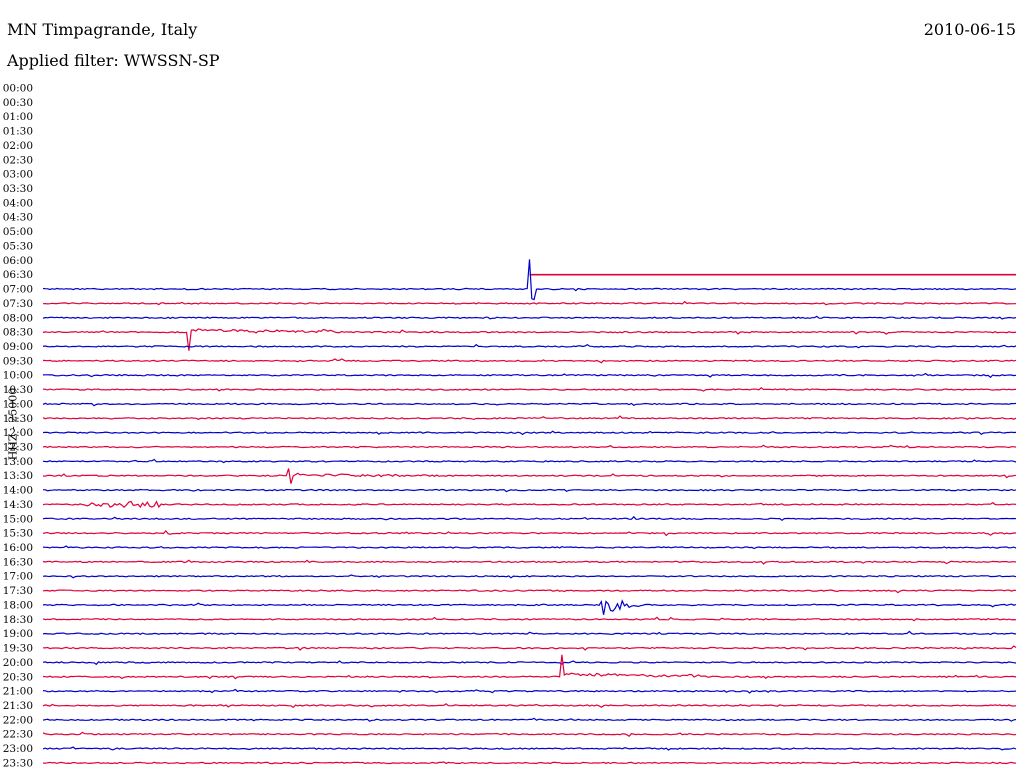  Describe the element at coordinates (18, 763) in the screenshot. I see `row-time-label: 23:30` at that location.